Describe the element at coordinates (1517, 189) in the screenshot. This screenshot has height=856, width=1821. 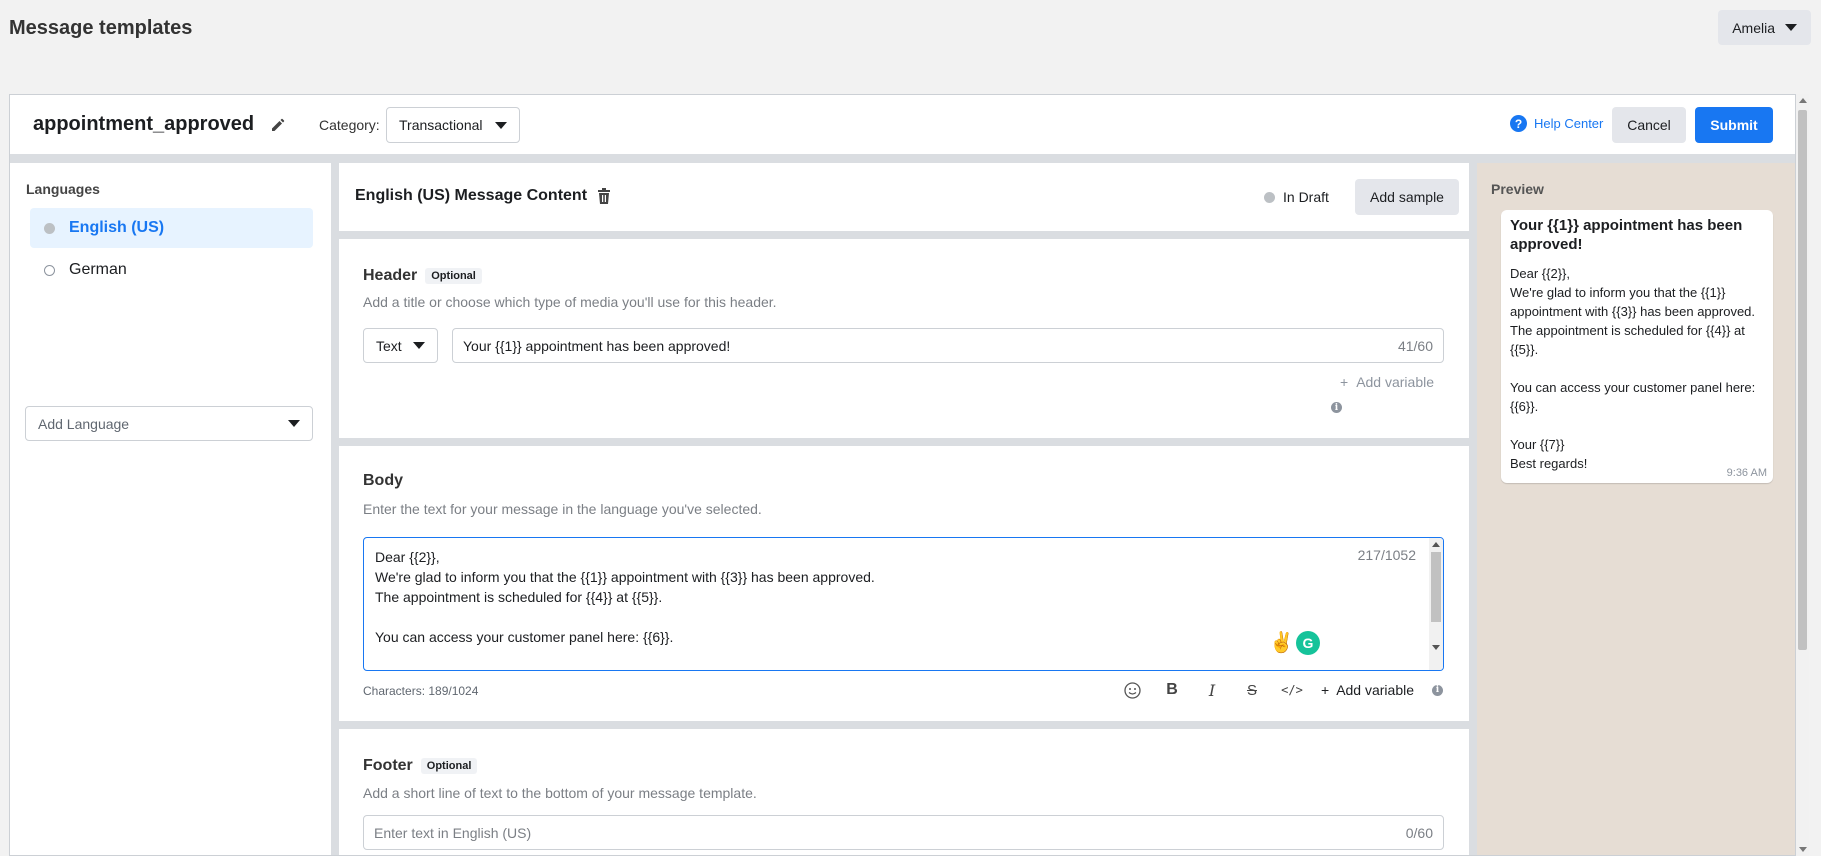
I see `preview-title: Preview` at that location.